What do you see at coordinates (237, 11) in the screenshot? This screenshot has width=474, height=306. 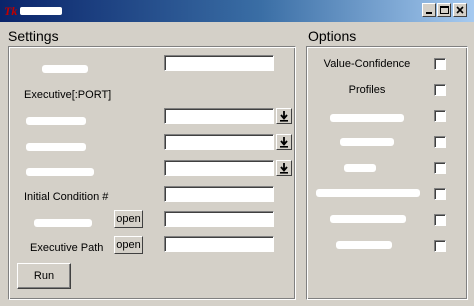 I see `title-bar: Tk` at bounding box center [237, 11].